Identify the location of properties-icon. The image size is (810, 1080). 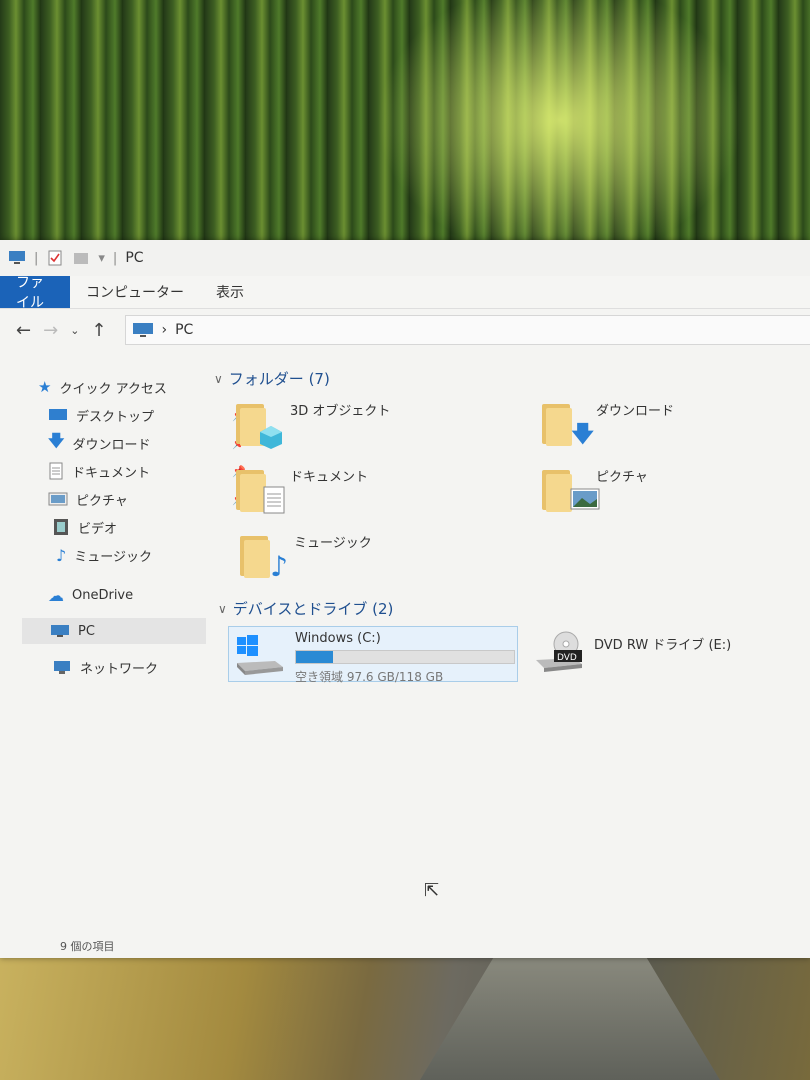
(55, 258).